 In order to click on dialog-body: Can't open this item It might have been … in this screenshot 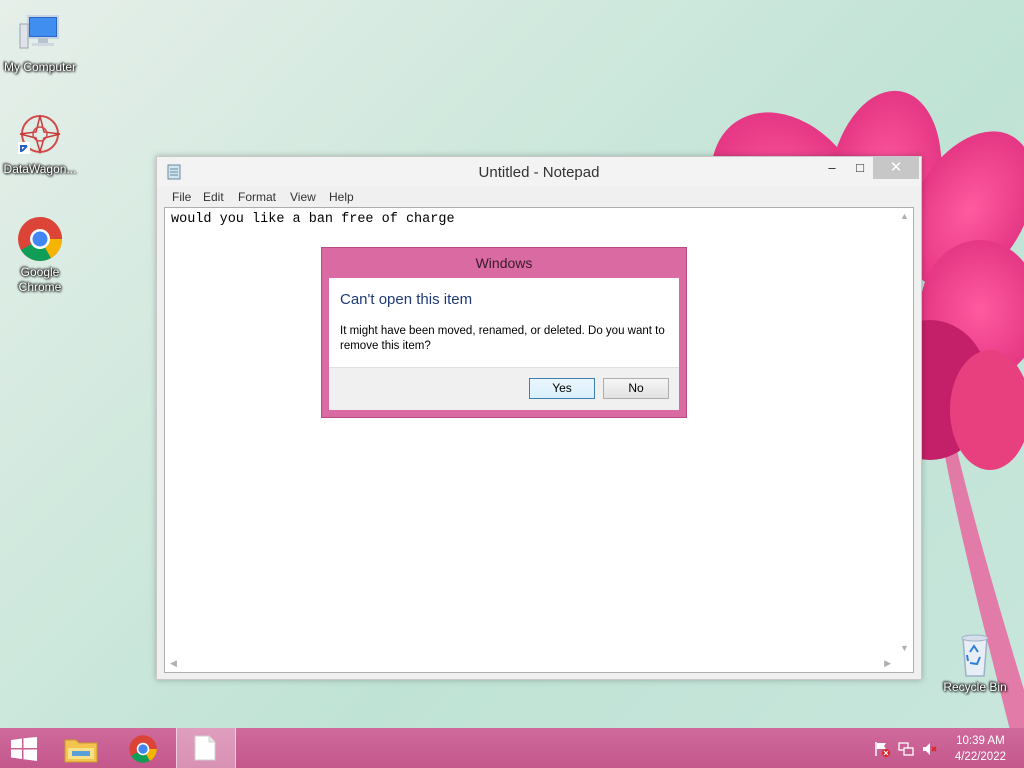, I will do `click(504, 344)`.